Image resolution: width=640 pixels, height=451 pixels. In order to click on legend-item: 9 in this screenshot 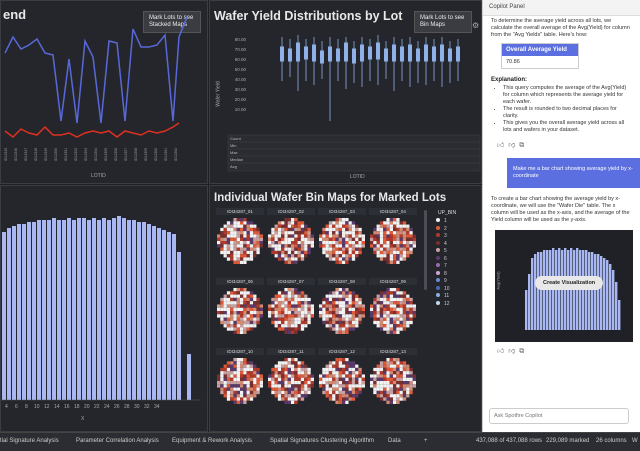, I will do `click(443, 282)`.